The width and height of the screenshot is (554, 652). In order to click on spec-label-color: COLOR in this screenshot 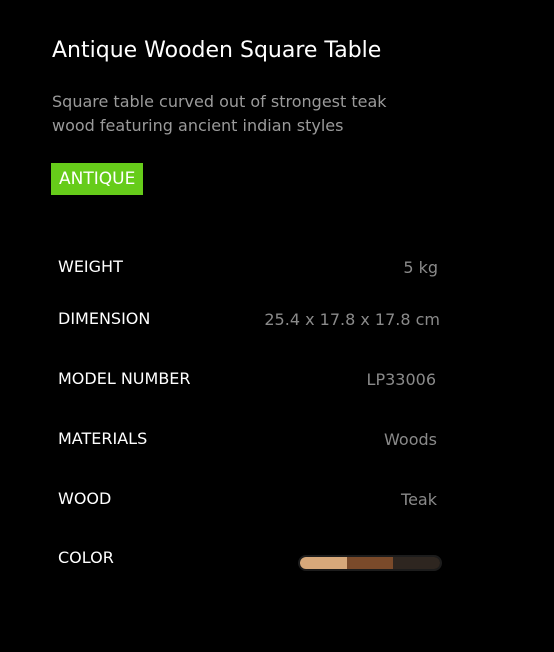, I will do `click(86, 557)`.